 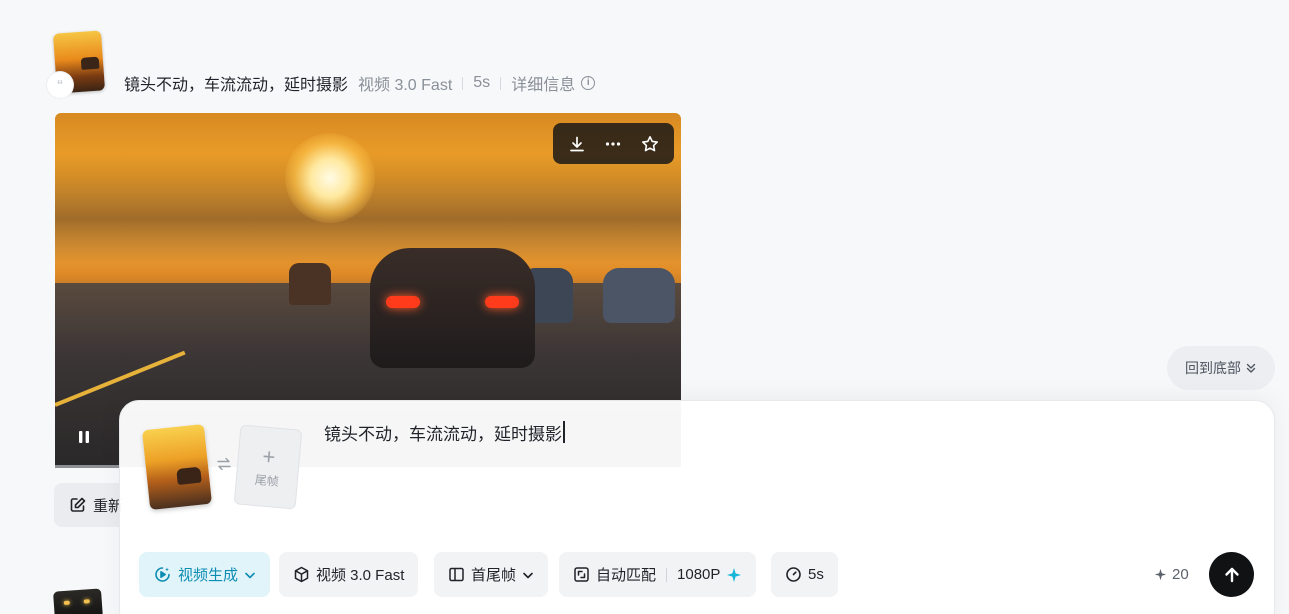 I want to click on swap-icon, so click(x=224, y=464).